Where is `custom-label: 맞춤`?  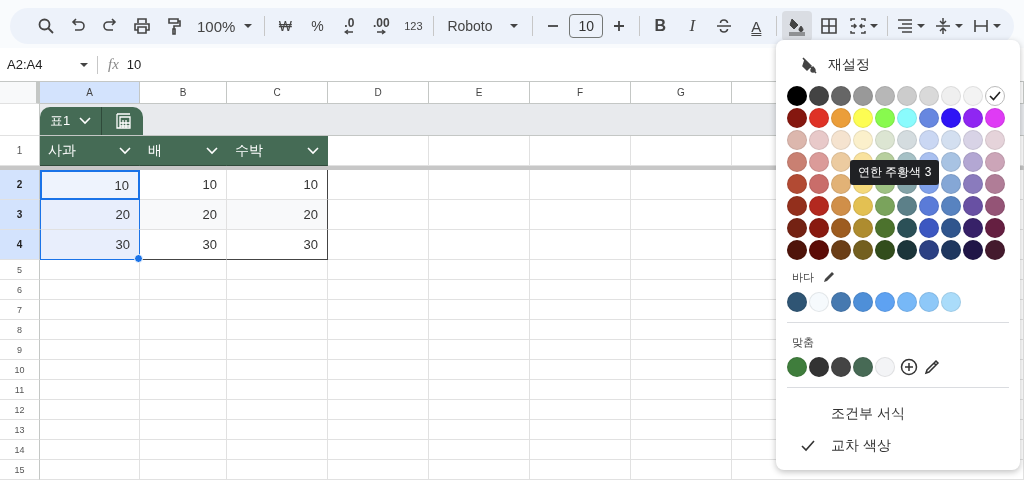
custom-label: 맞춤 is located at coordinates (803, 342).